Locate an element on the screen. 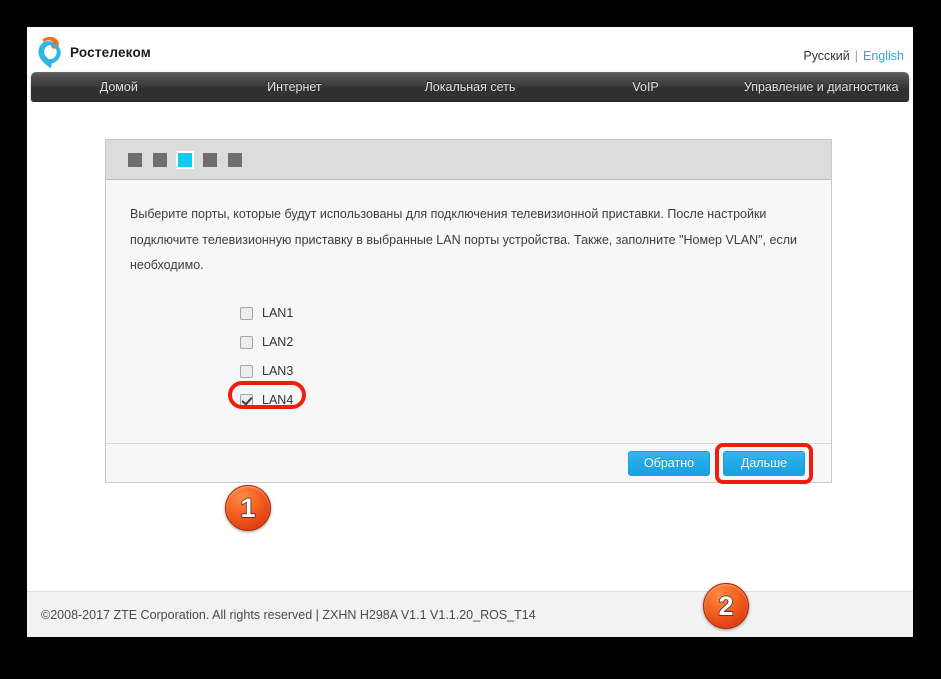 This screenshot has width=941, height=679. next-button: Дальше is located at coordinates (764, 463).